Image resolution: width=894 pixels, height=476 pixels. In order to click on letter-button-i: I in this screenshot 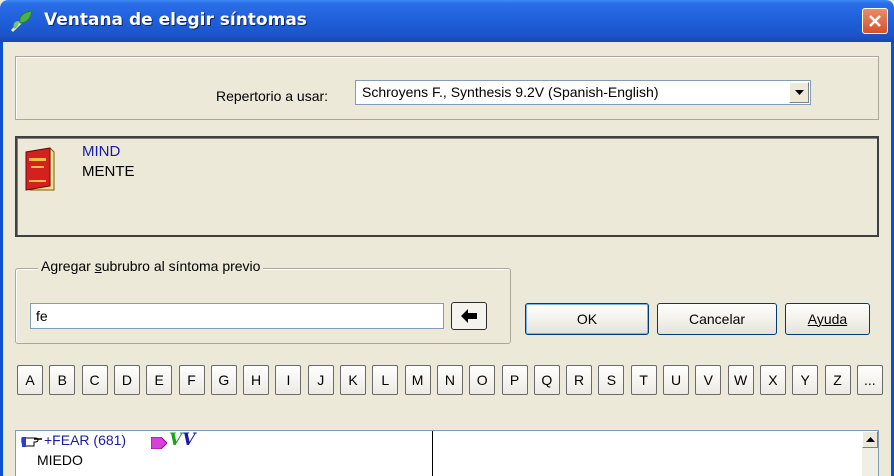, I will do `click(288, 380)`.